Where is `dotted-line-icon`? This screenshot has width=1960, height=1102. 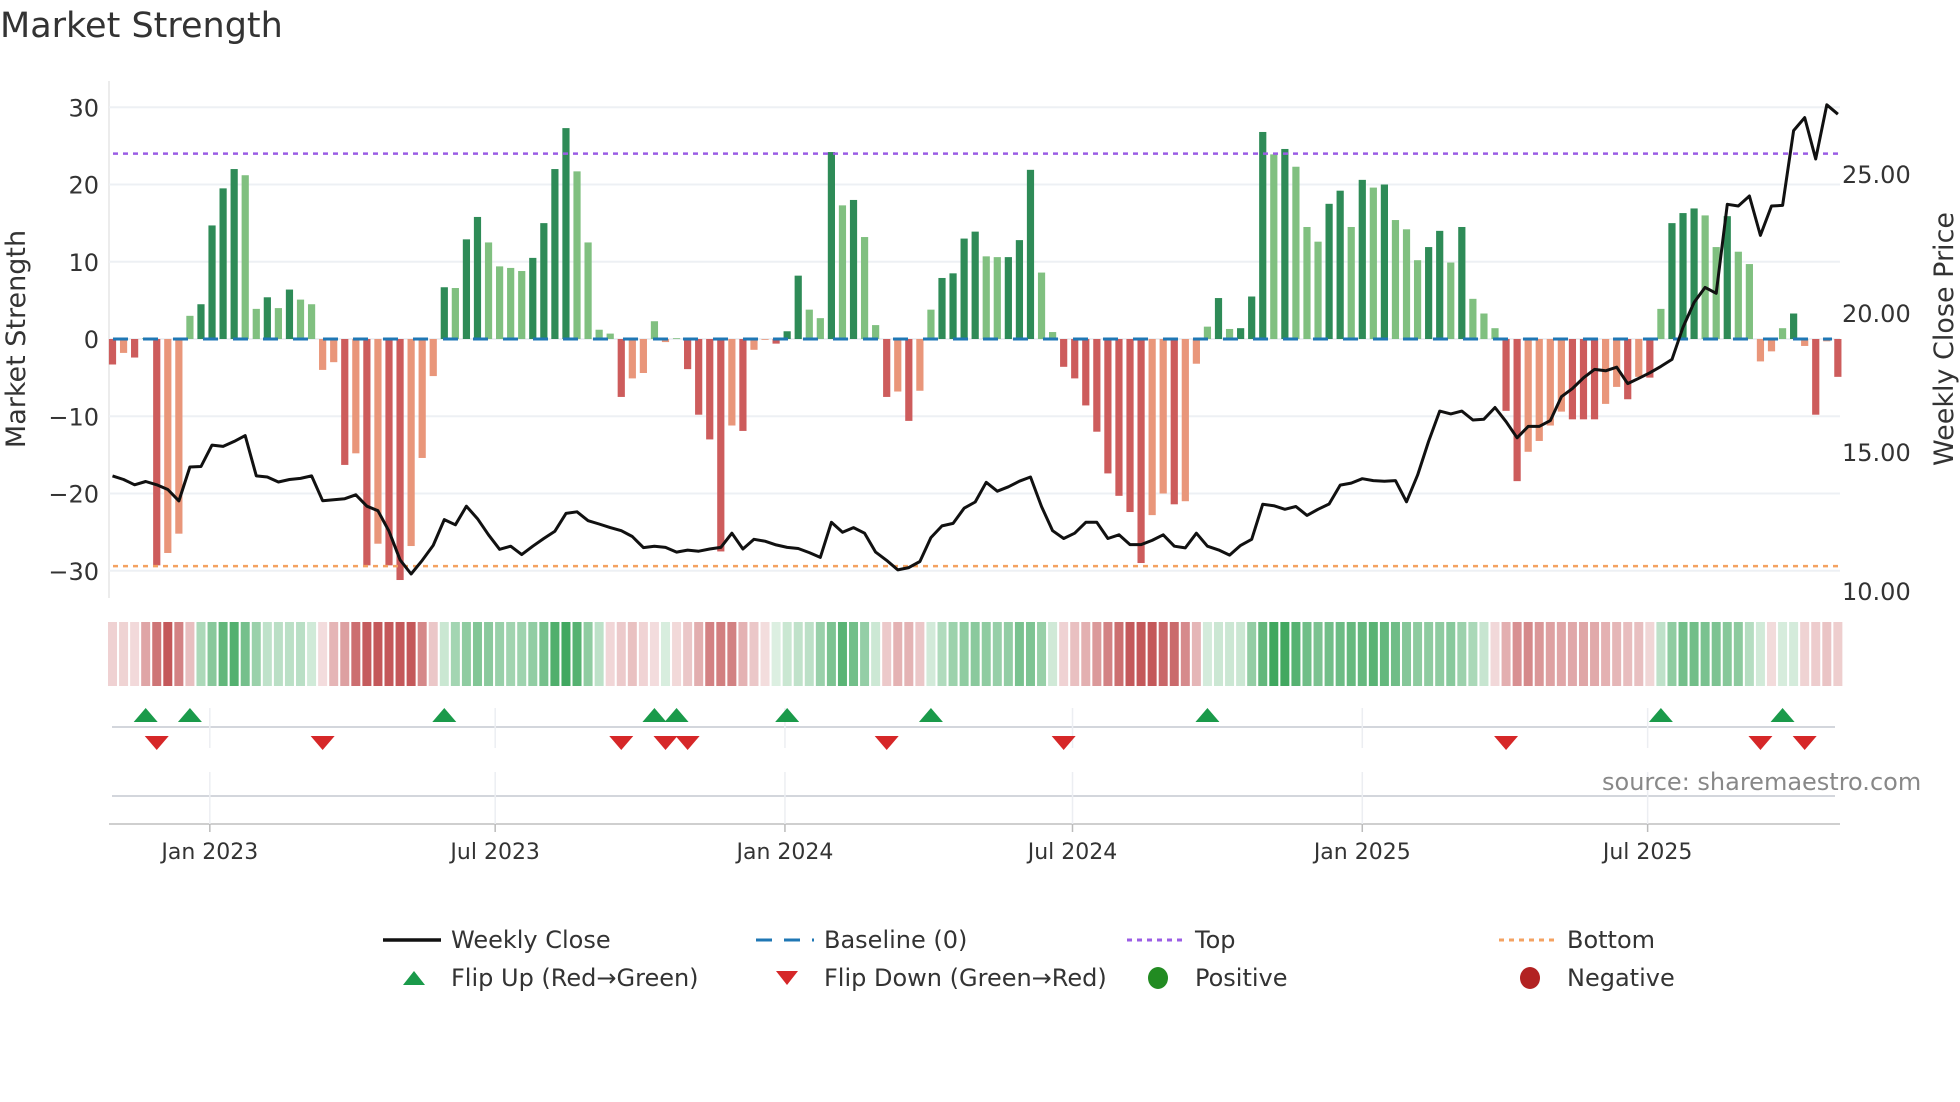
dotted-line-icon is located at coordinates (1528, 940).